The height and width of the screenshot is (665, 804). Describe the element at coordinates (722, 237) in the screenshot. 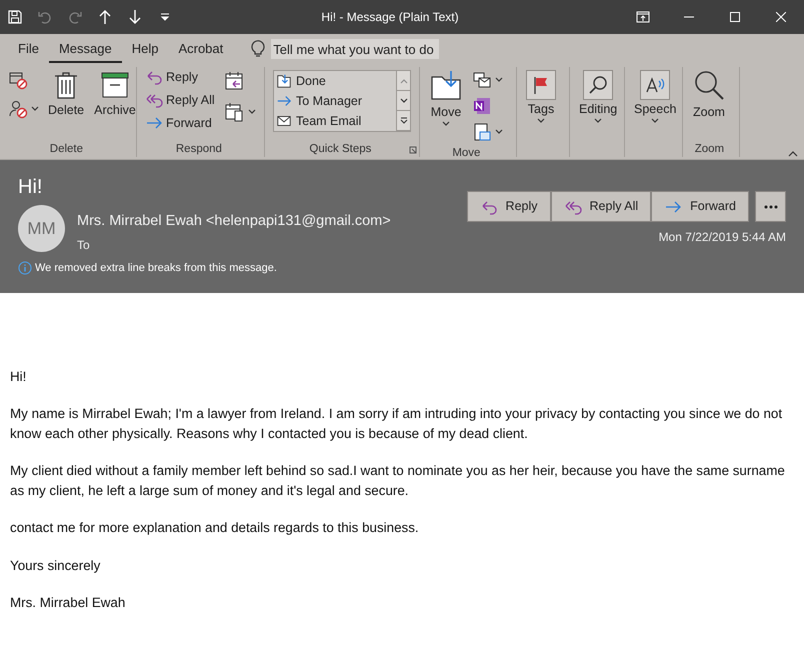

I see `message-date: Mon 7/22/2019 5:44 AM` at that location.